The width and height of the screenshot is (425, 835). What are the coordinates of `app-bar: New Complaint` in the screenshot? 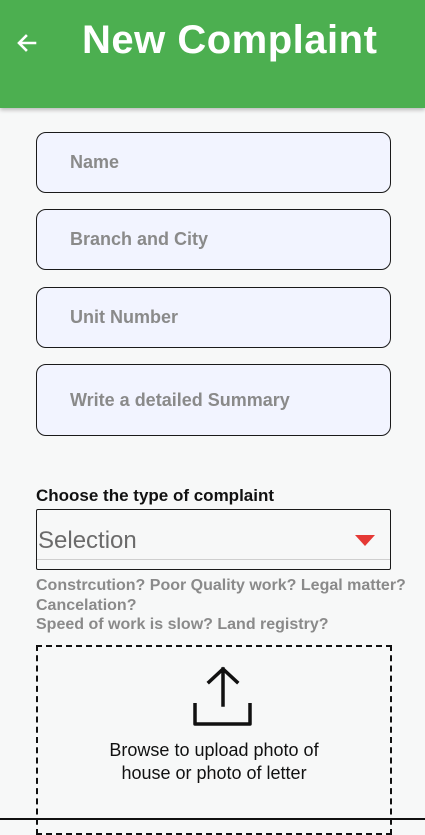 It's located at (212, 54).